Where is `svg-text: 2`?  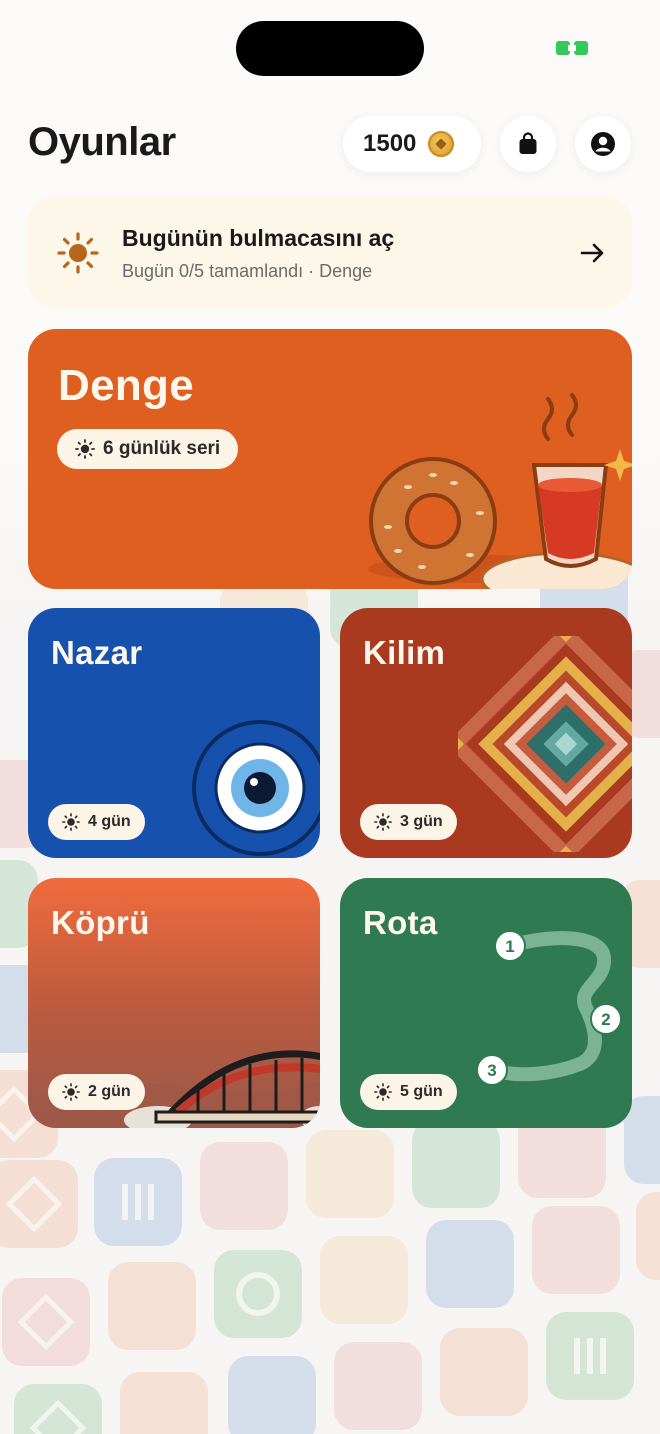 svg-text: 2 is located at coordinates (605, 1019).